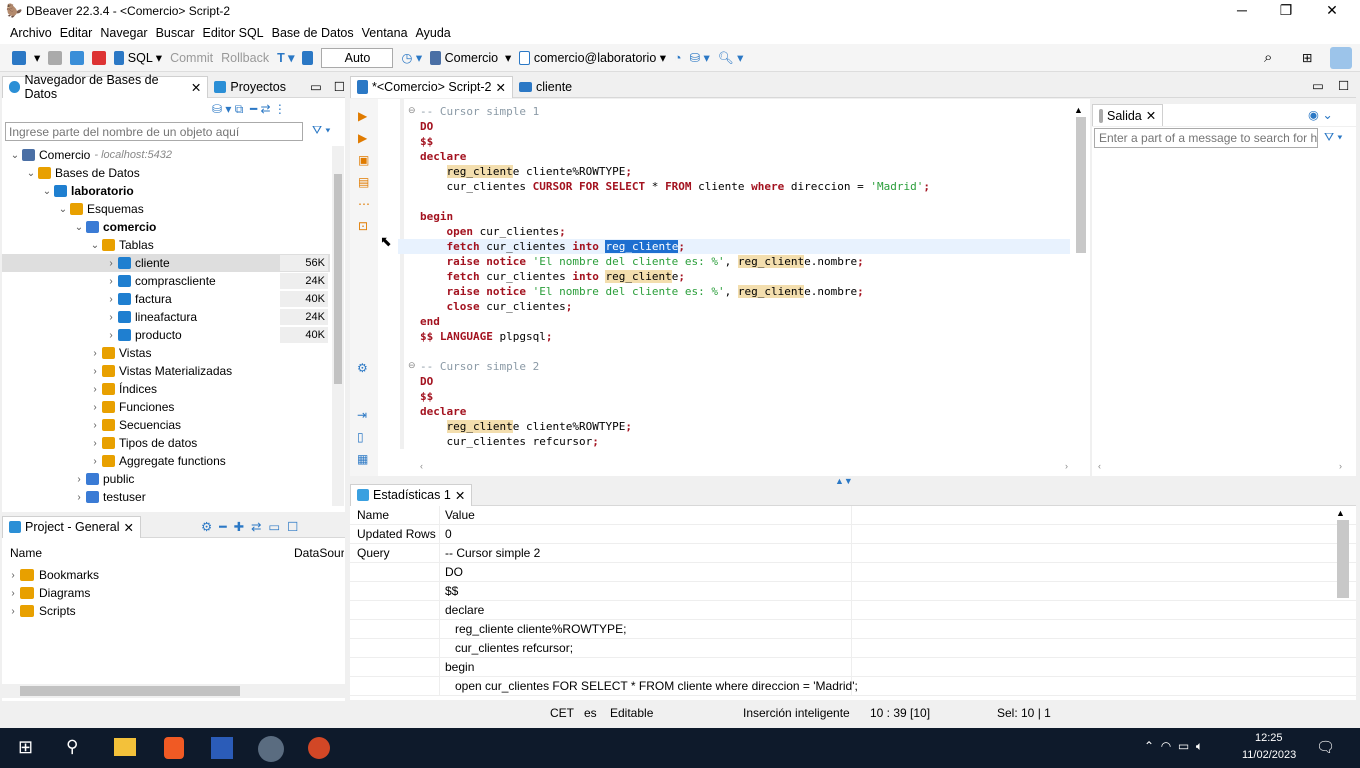  What do you see at coordinates (250, 87) in the screenshot?
I see `tab-projects: Proyectos` at bounding box center [250, 87].